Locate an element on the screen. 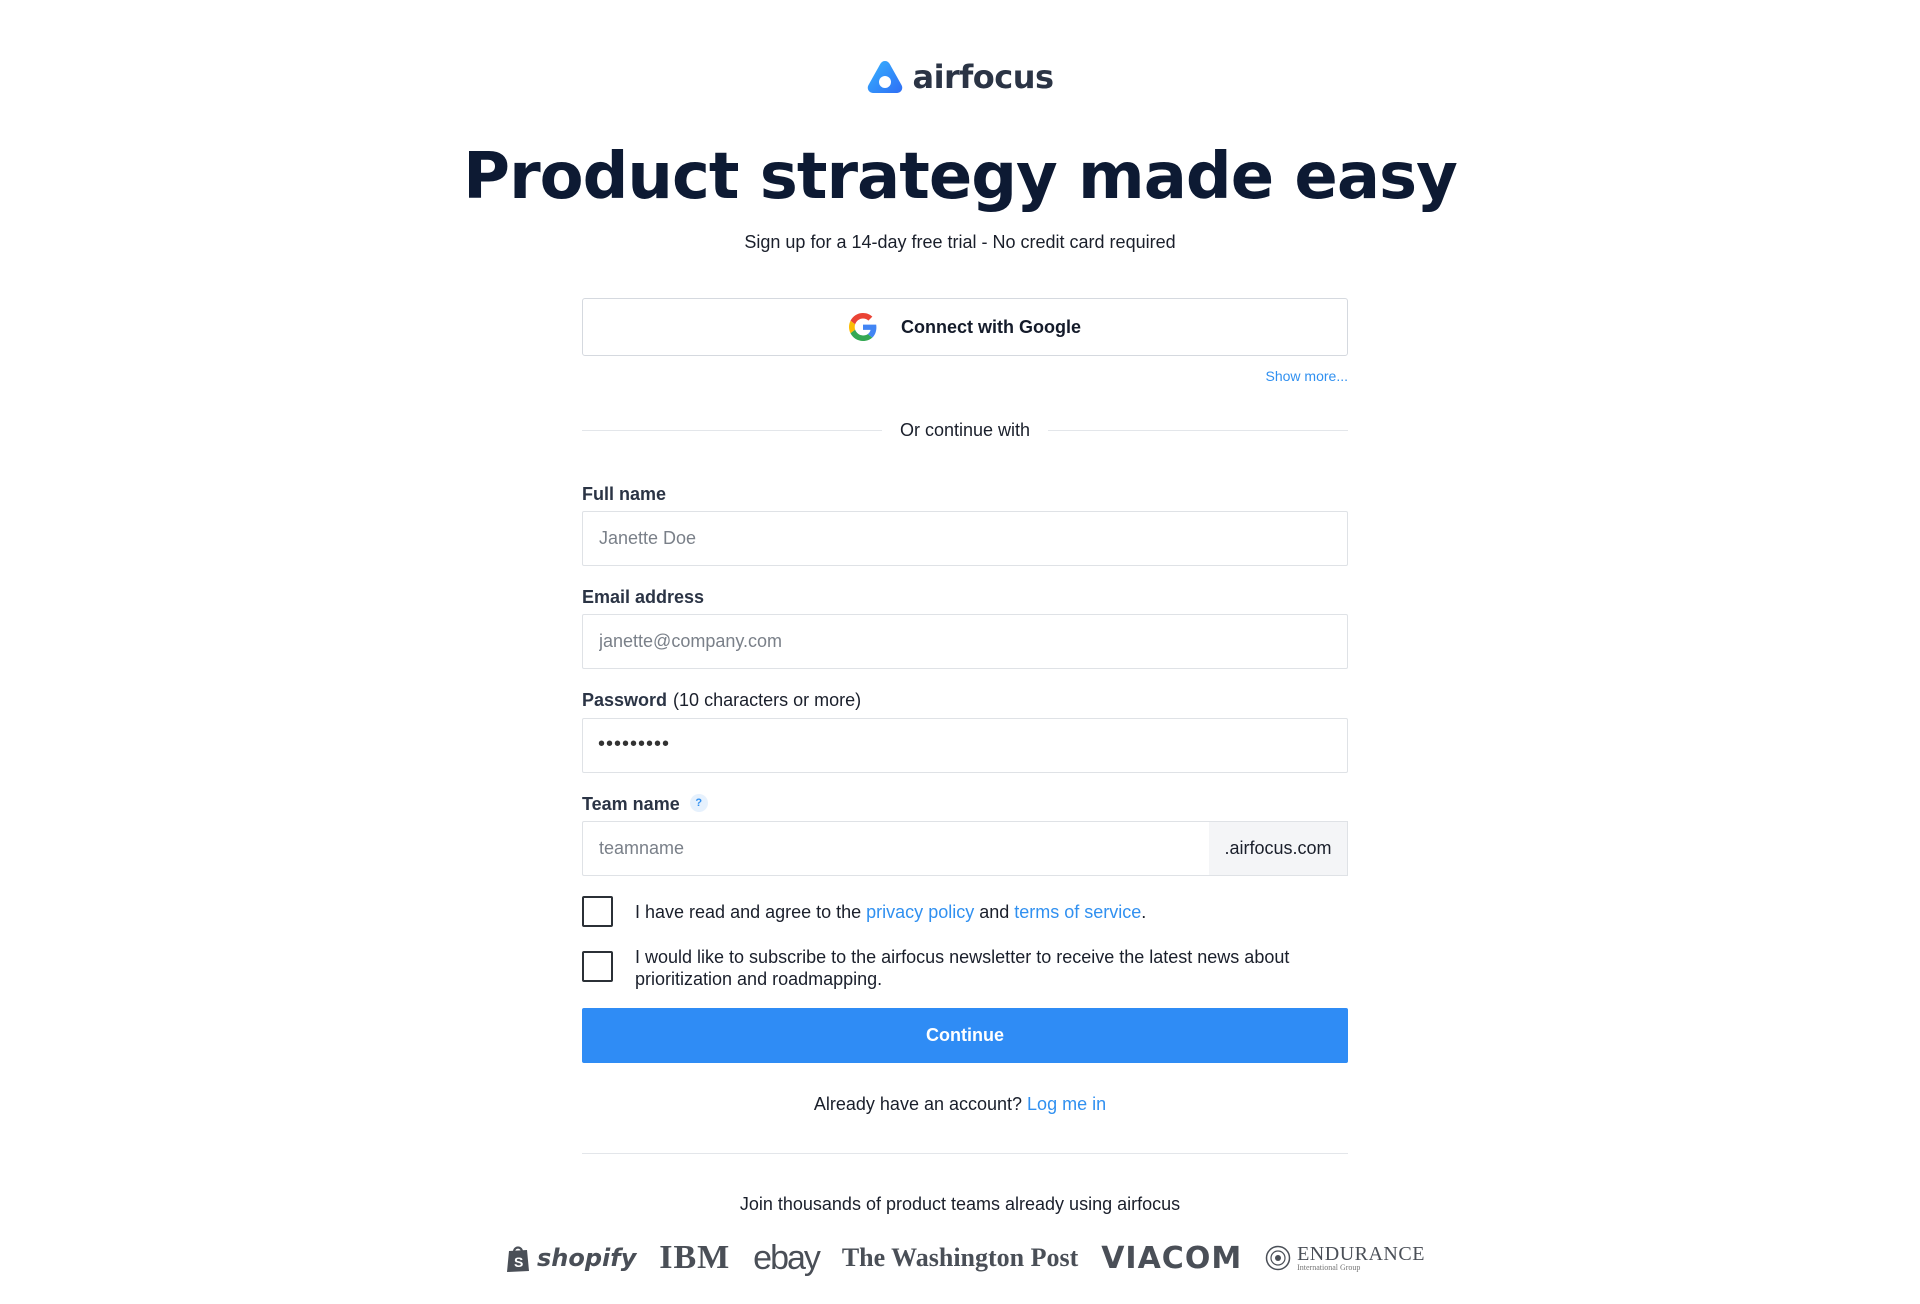 The image size is (1920, 1304). newsletter-checkbox is located at coordinates (597, 966).